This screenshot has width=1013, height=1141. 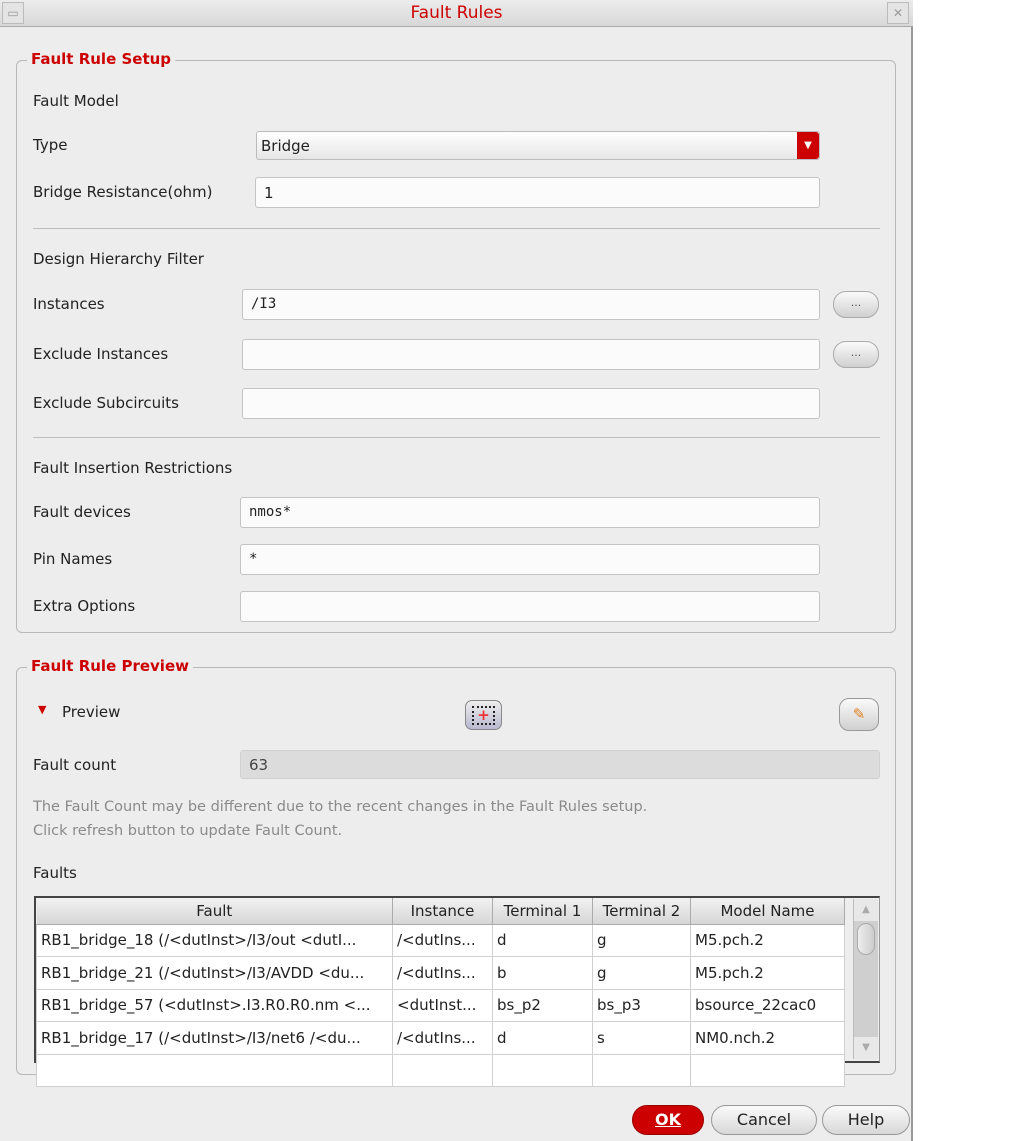 I want to click on column-instance: Instance, so click(x=442, y=911).